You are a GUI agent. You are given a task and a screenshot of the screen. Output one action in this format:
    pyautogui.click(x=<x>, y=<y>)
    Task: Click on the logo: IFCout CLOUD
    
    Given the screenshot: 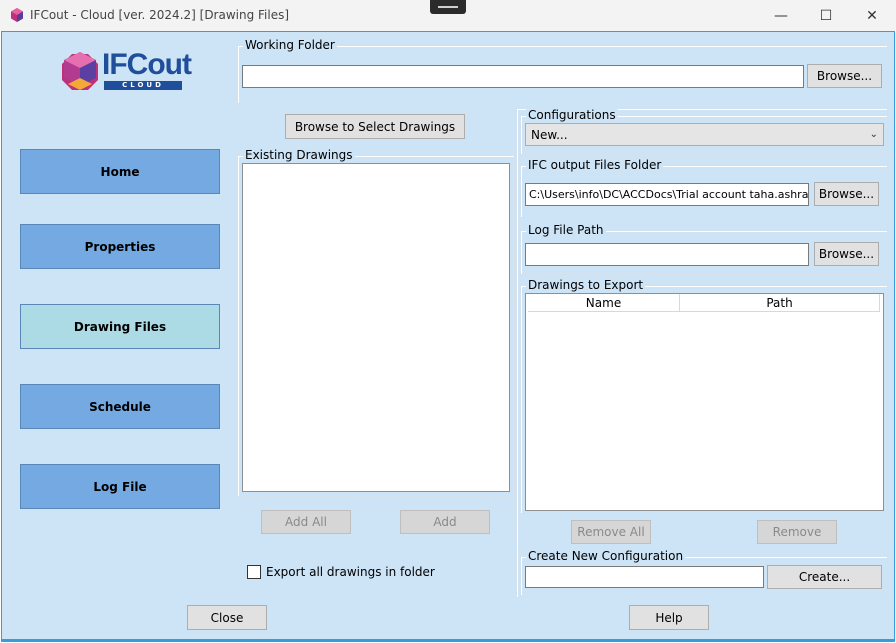 What is the action you would take?
    pyautogui.click(x=125, y=71)
    